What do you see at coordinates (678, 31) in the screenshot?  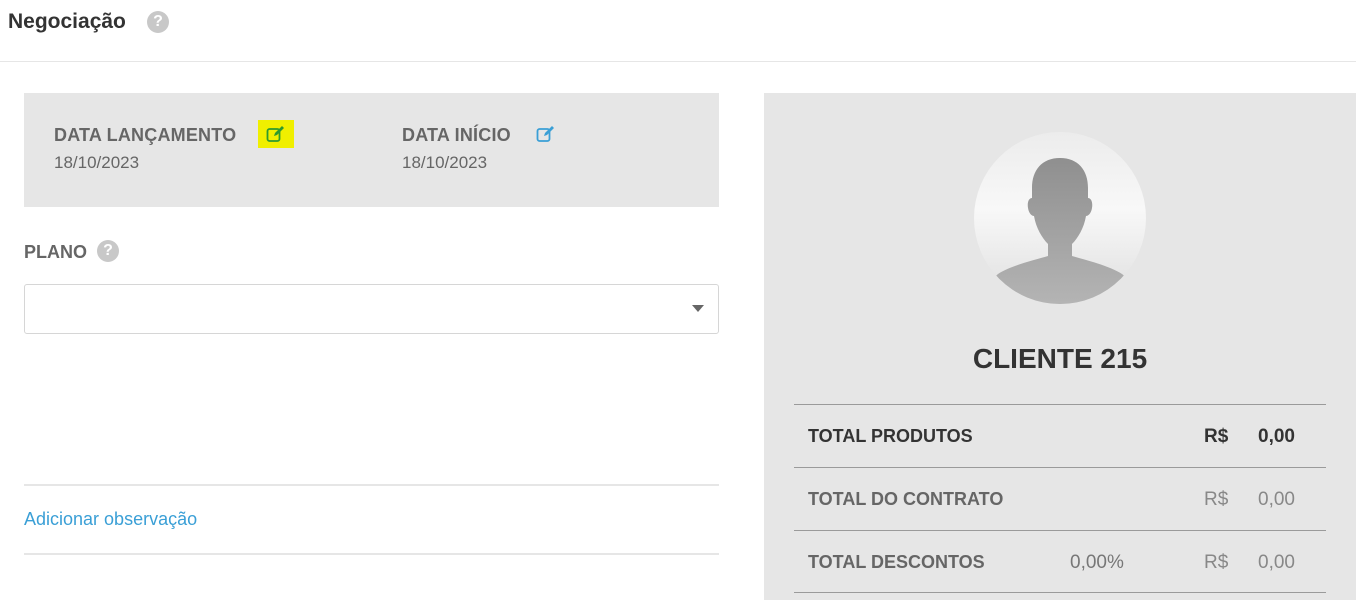 I see `page-header: Negociação ?` at bounding box center [678, 31].